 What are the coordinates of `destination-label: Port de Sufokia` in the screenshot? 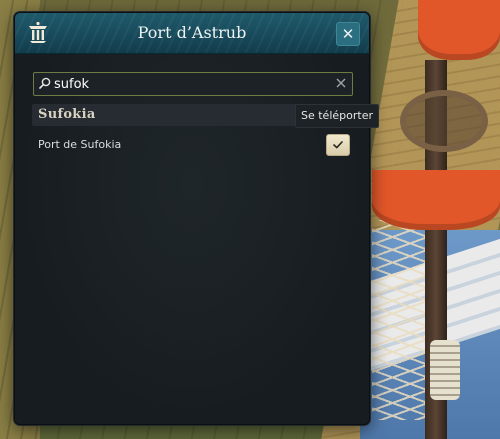 It's located at (80, 144).